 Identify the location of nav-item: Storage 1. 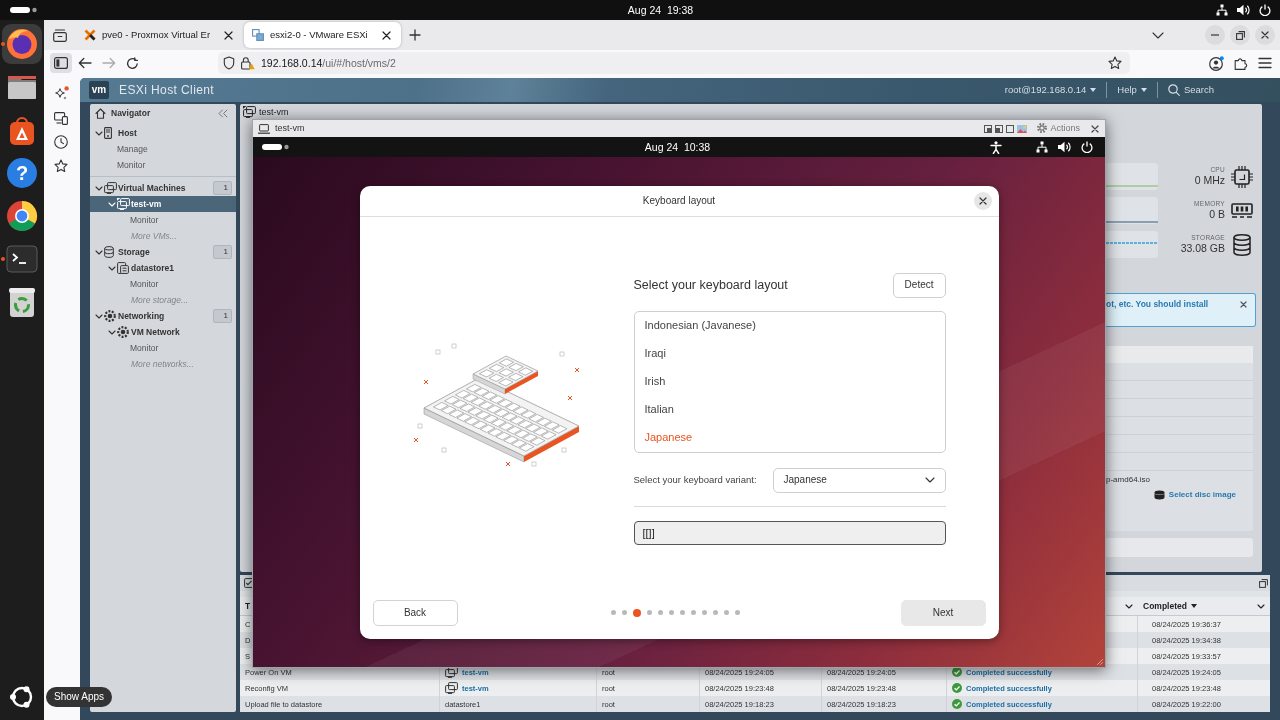
(163, 252).